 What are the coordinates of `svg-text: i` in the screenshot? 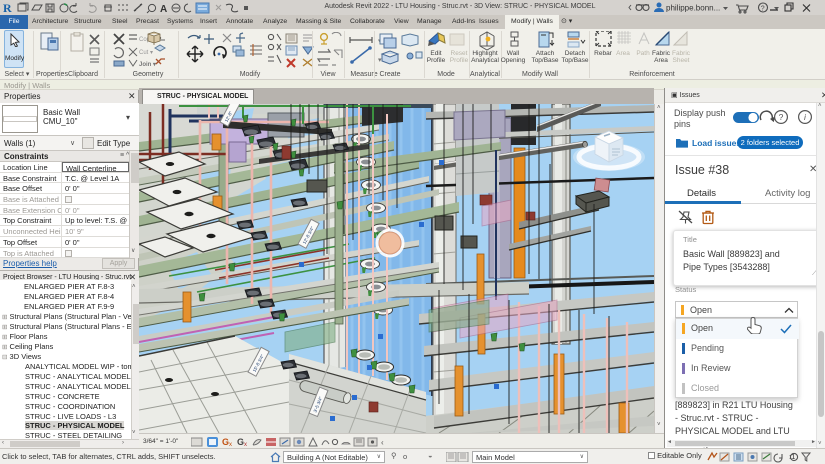 It's located at (805, 117).